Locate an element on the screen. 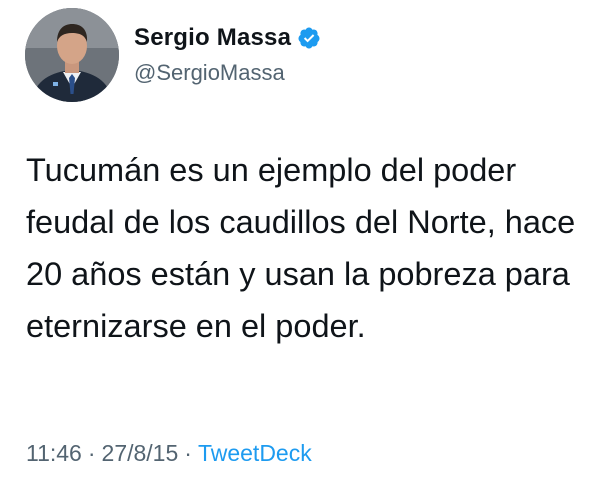 The height and width of the screenshot is (480, 605). name-row: Sergio Massa is located at coordinates (227, 38).